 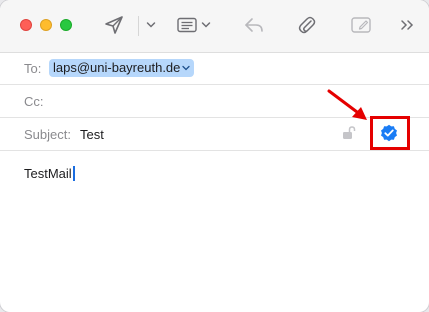 What do you see at coordinates (73, 173) in the screenshot?
I see `text-cursor` at bounding box center [73, 173].